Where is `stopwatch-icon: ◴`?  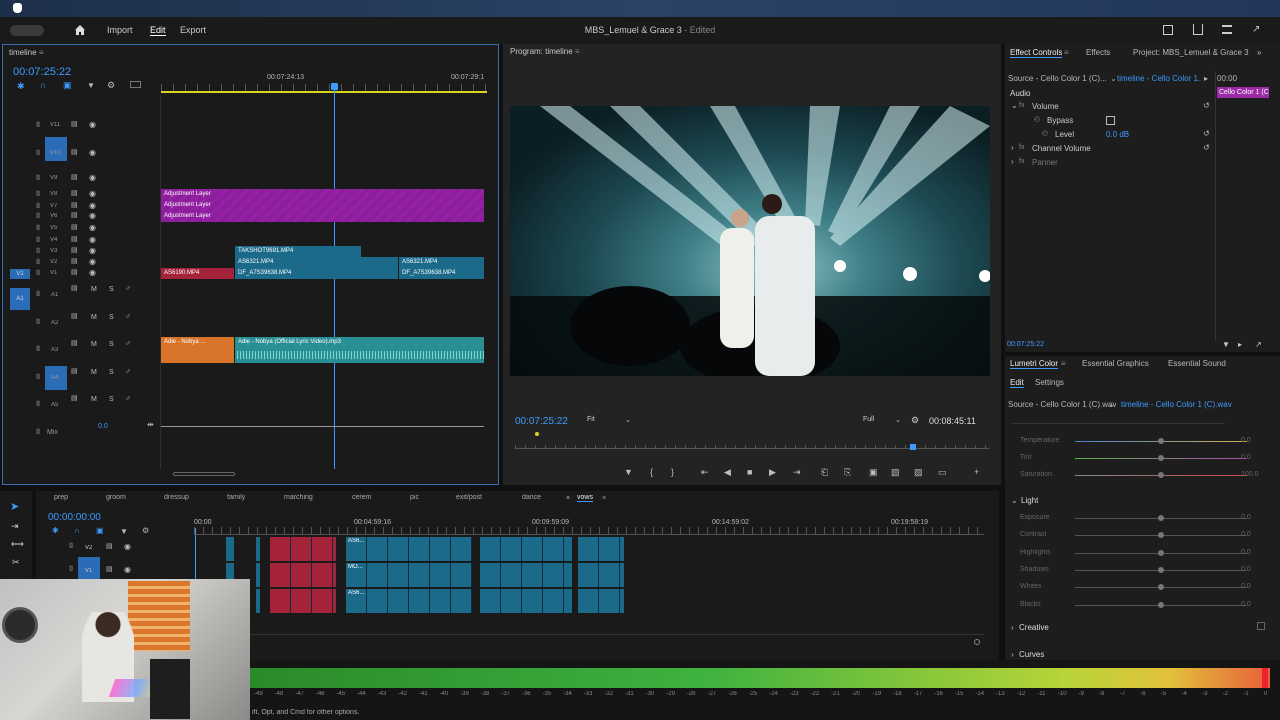
stopwatch-icon: ◴ is located at coordinates (1045, 134).